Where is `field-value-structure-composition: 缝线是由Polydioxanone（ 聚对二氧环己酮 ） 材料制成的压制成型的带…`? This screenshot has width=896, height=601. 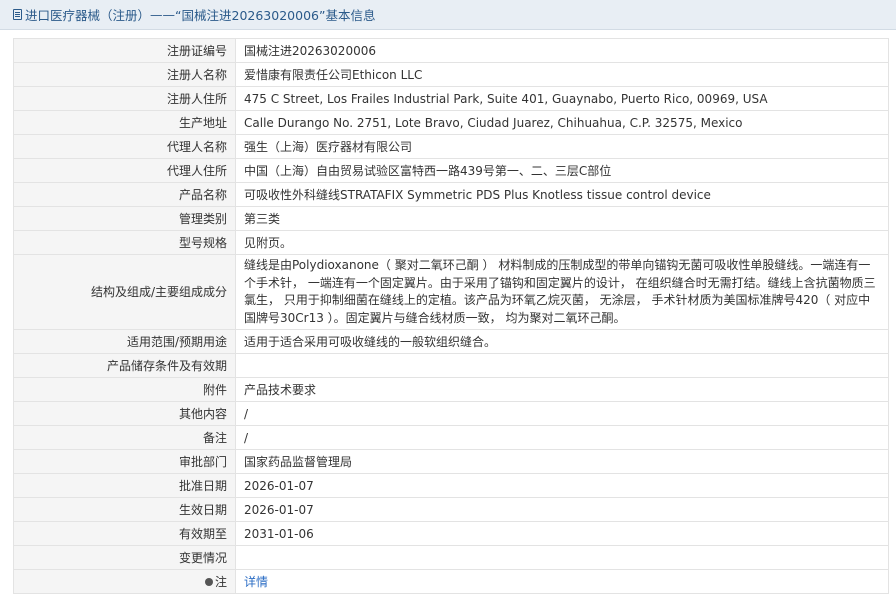 field-value-structure-composition: 缝线是由Polydioxanone（ 聚对二氧环己酮 ） 材料制成的压制成型的带… is located at coordinates (562, 292).